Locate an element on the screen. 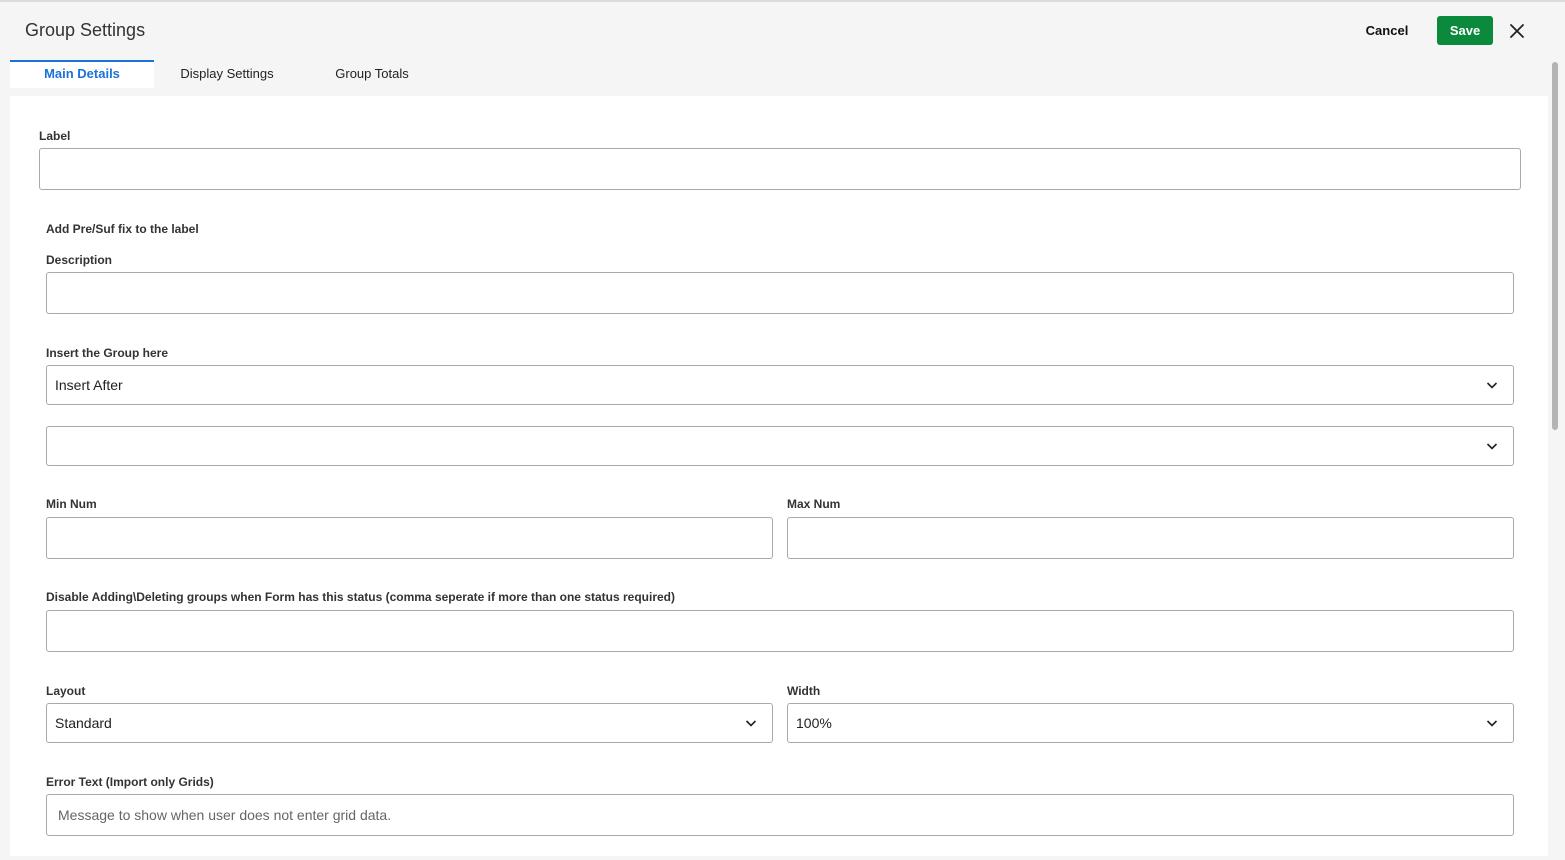  save-button: Save is located at coordinates (1465, 30).